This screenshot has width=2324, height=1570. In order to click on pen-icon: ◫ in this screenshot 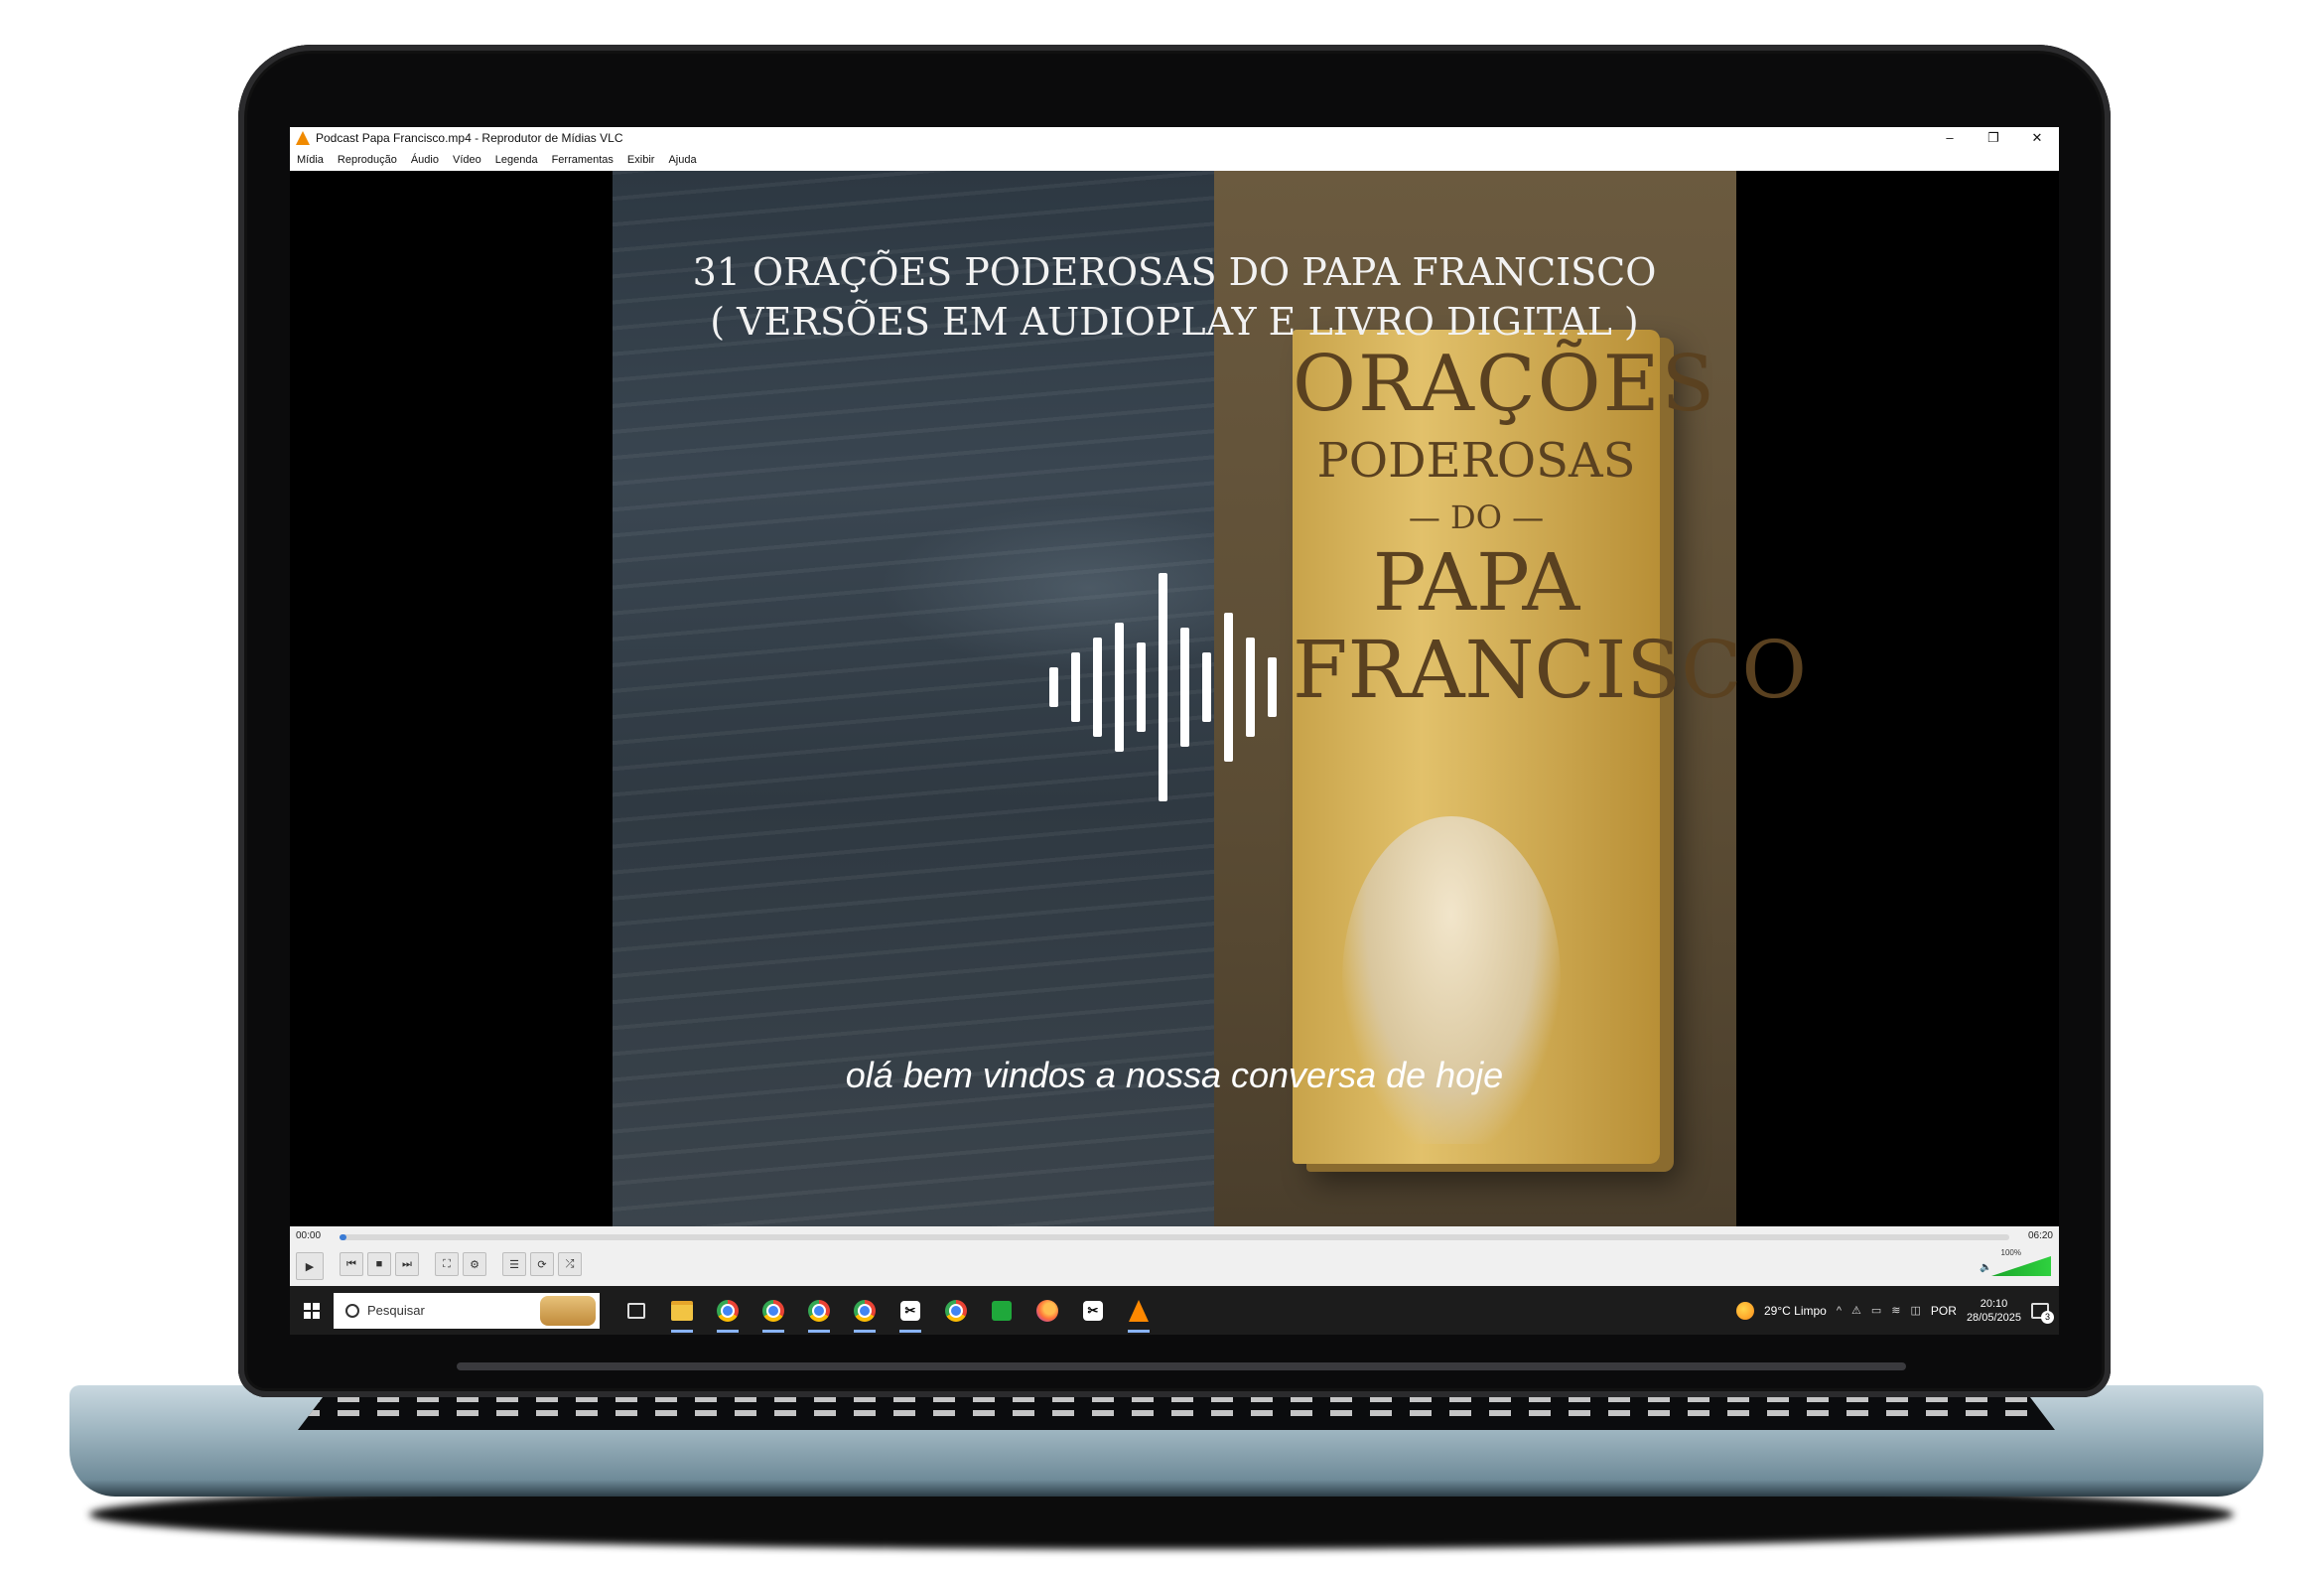, I will do `click(1916, 1311)`.